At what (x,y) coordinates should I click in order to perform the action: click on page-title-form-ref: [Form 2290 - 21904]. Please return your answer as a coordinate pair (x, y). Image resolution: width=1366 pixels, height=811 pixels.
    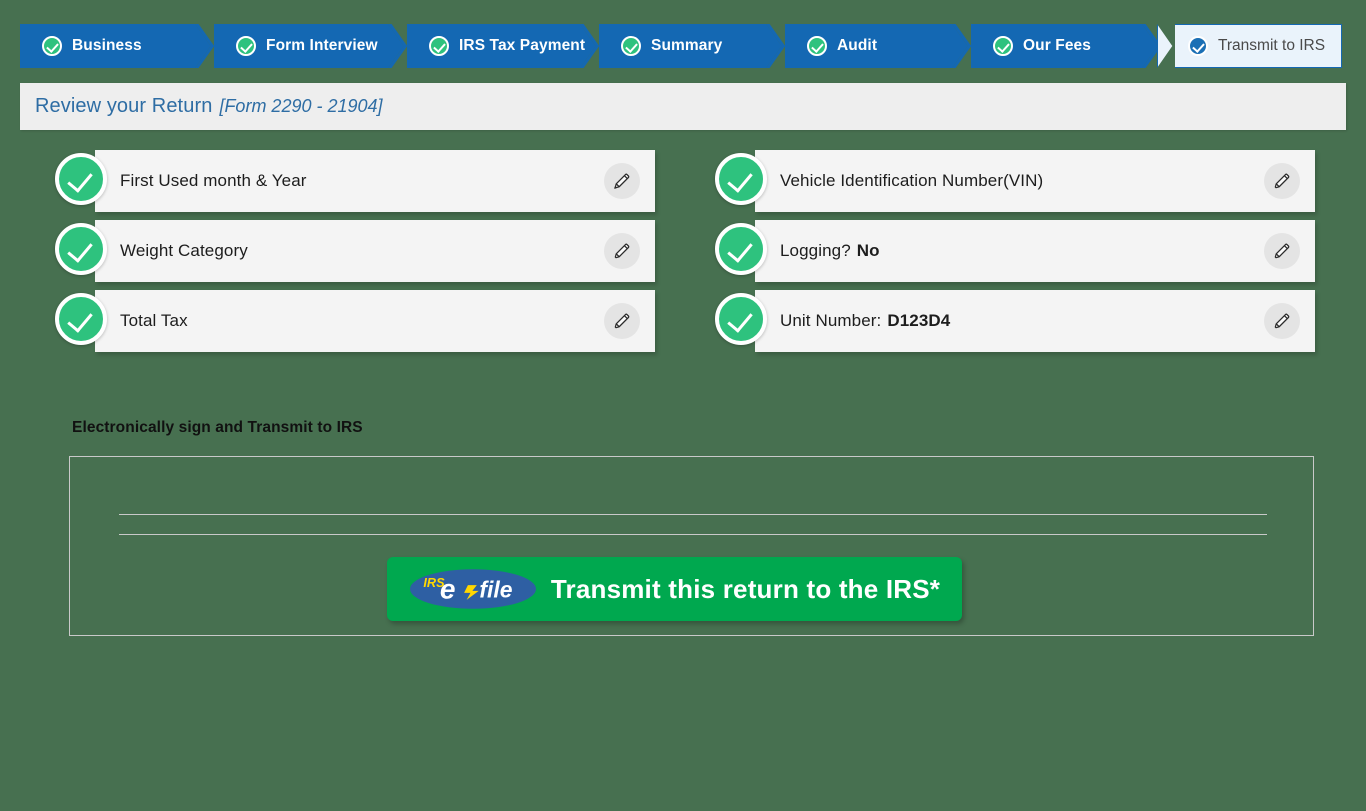
    Looking at the image, I should click on (301, 106).